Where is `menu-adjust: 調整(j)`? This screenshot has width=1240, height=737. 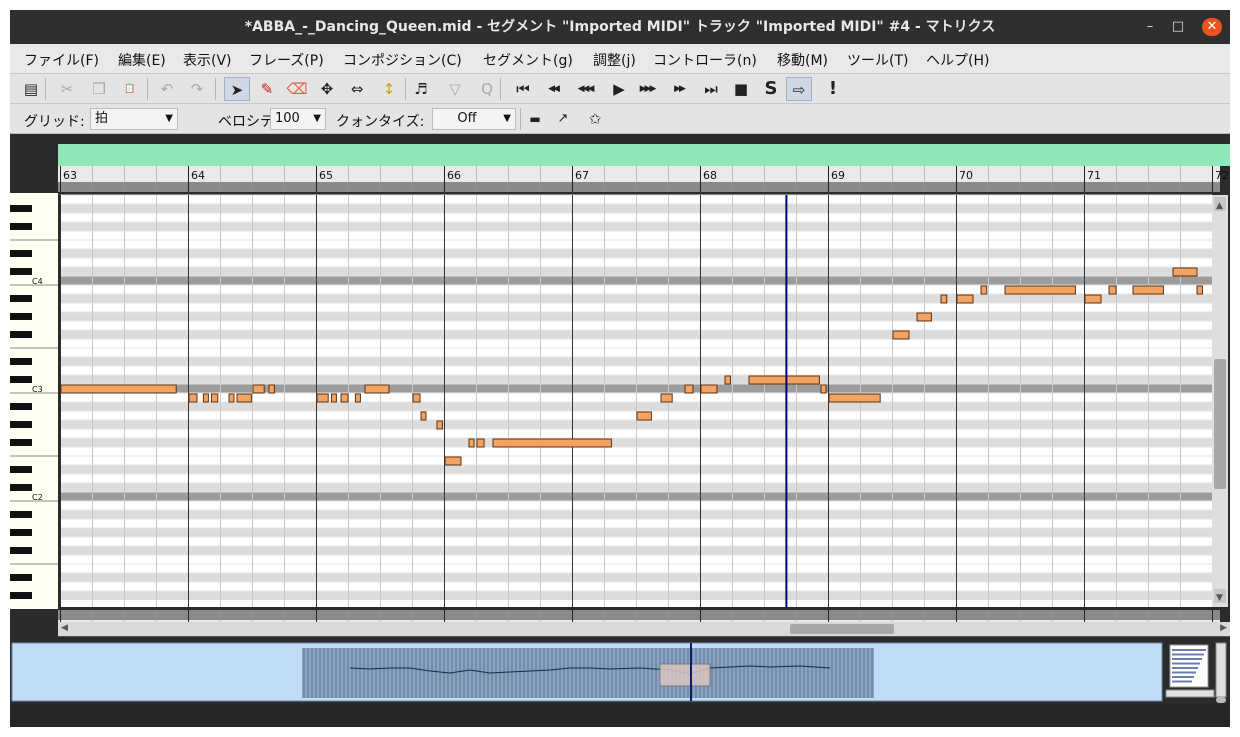
menu-adjust: 調整(j) is located at coordinates (614, 60).